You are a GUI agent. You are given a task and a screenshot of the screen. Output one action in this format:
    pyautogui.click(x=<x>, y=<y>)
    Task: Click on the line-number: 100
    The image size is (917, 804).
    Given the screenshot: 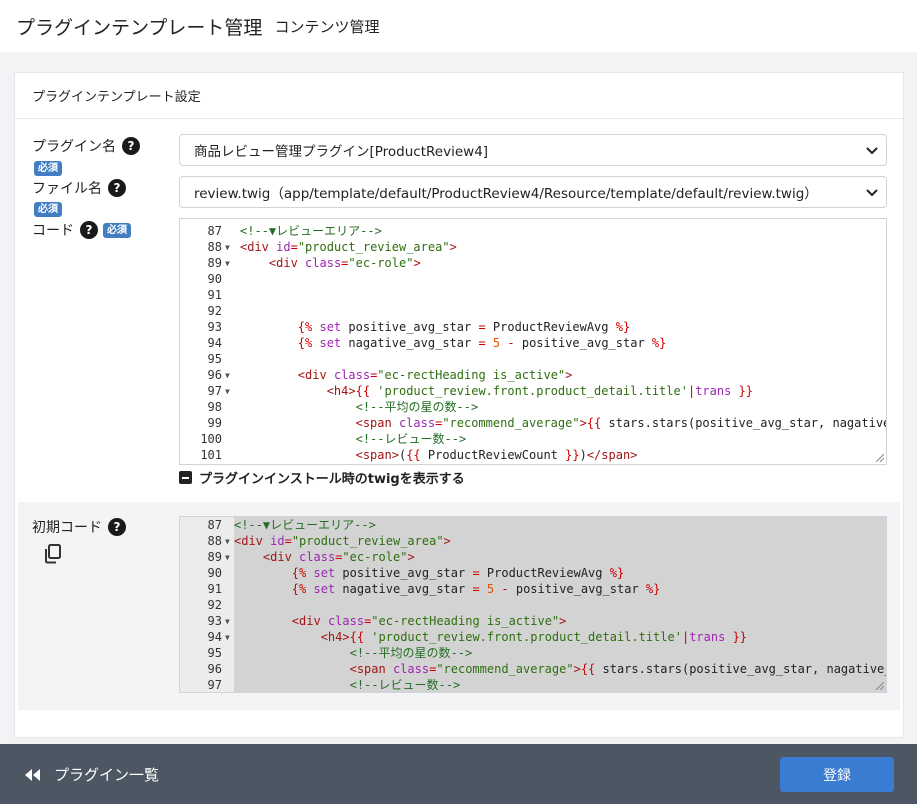 What is the action you would take?
    pyautogui.click(x=211, y=439)
    